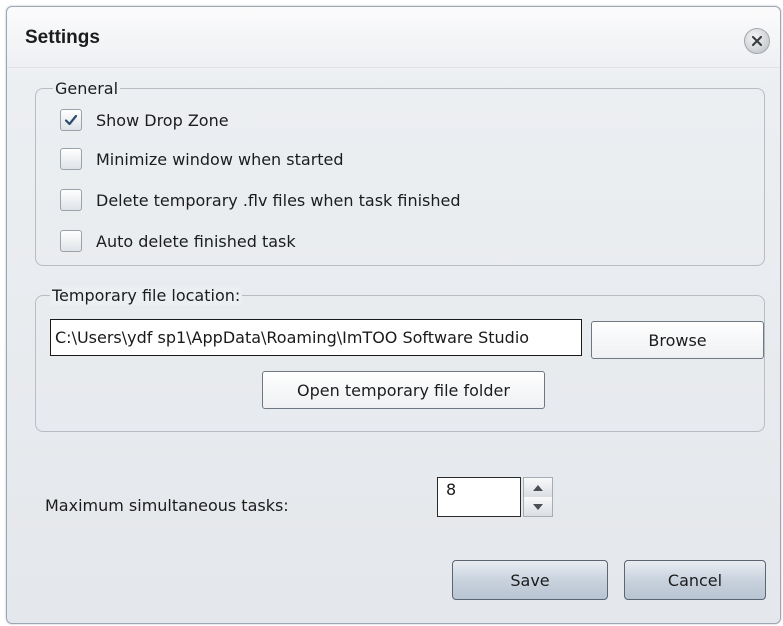  Describe the element at coordinates (220, 159) in the screenshot. I see `minimize-window-label: Minimize window when started` at that location.